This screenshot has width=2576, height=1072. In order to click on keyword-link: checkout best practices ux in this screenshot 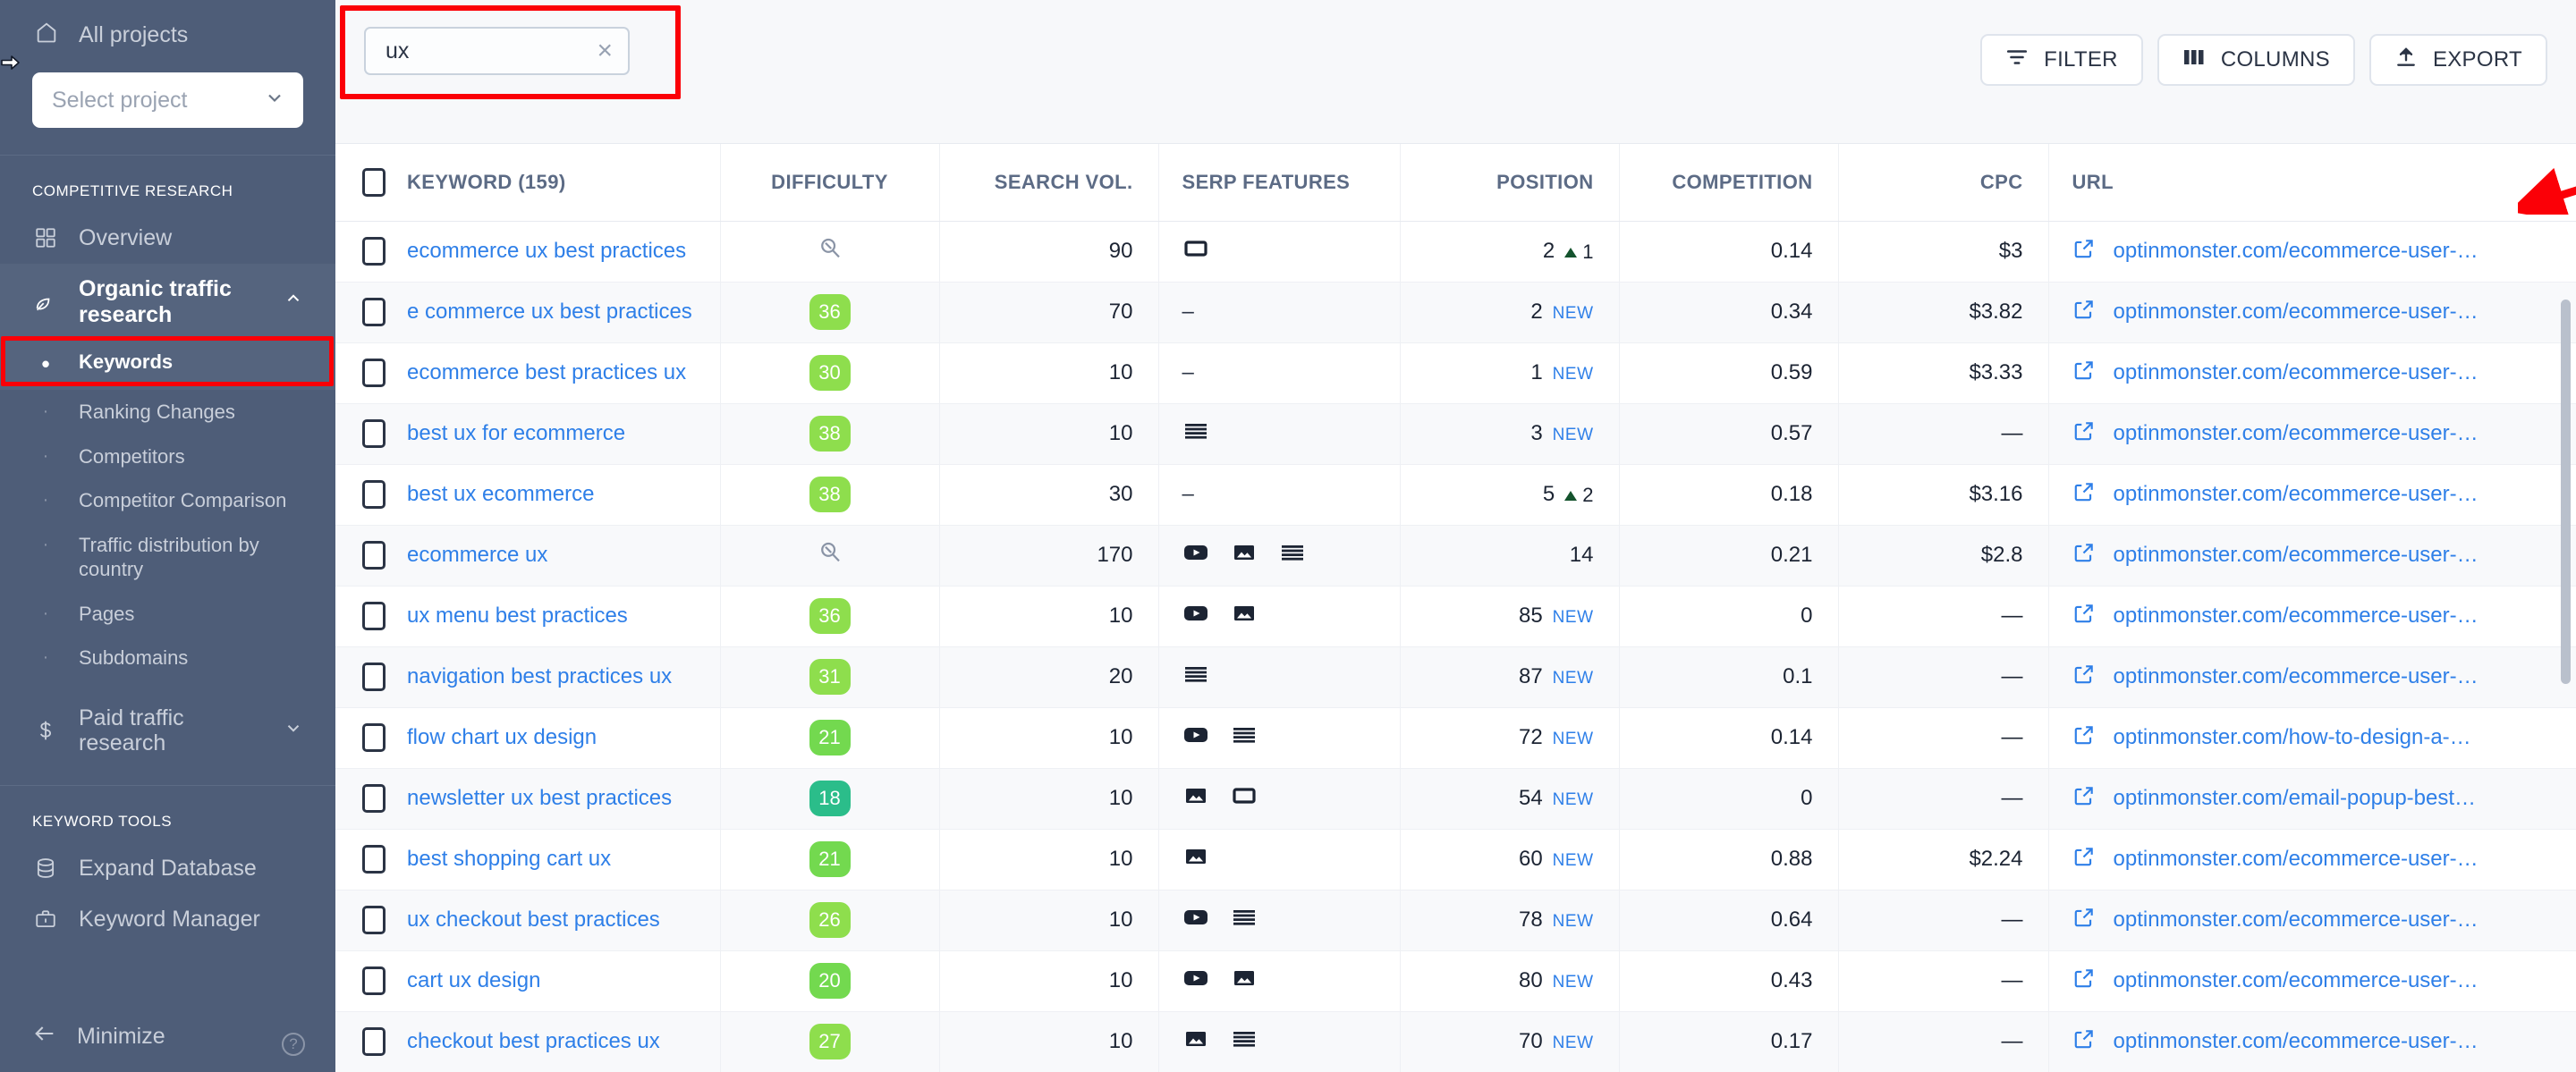, I will do `click(533, 1042)`.